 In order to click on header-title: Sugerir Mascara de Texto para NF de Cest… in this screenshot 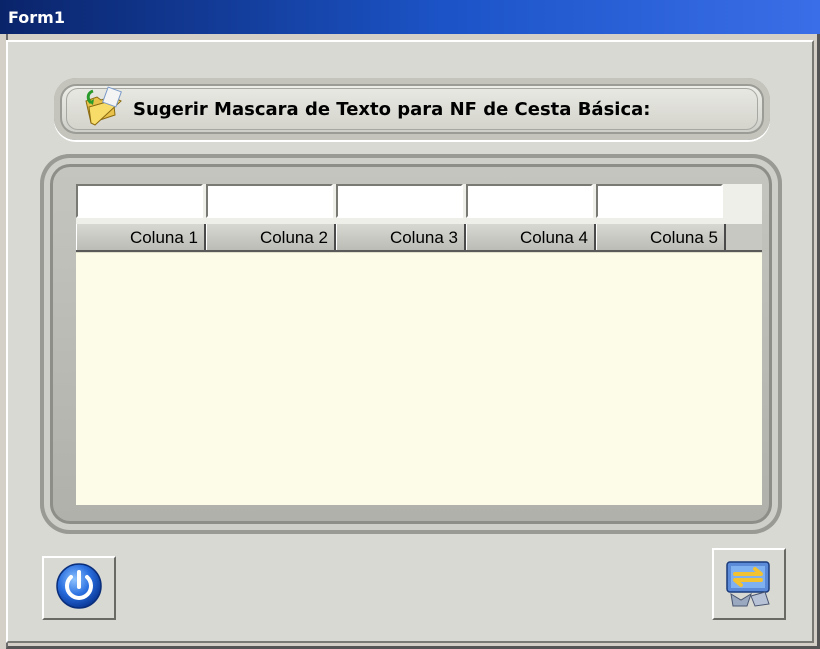, I will do `click(392, 109)`.